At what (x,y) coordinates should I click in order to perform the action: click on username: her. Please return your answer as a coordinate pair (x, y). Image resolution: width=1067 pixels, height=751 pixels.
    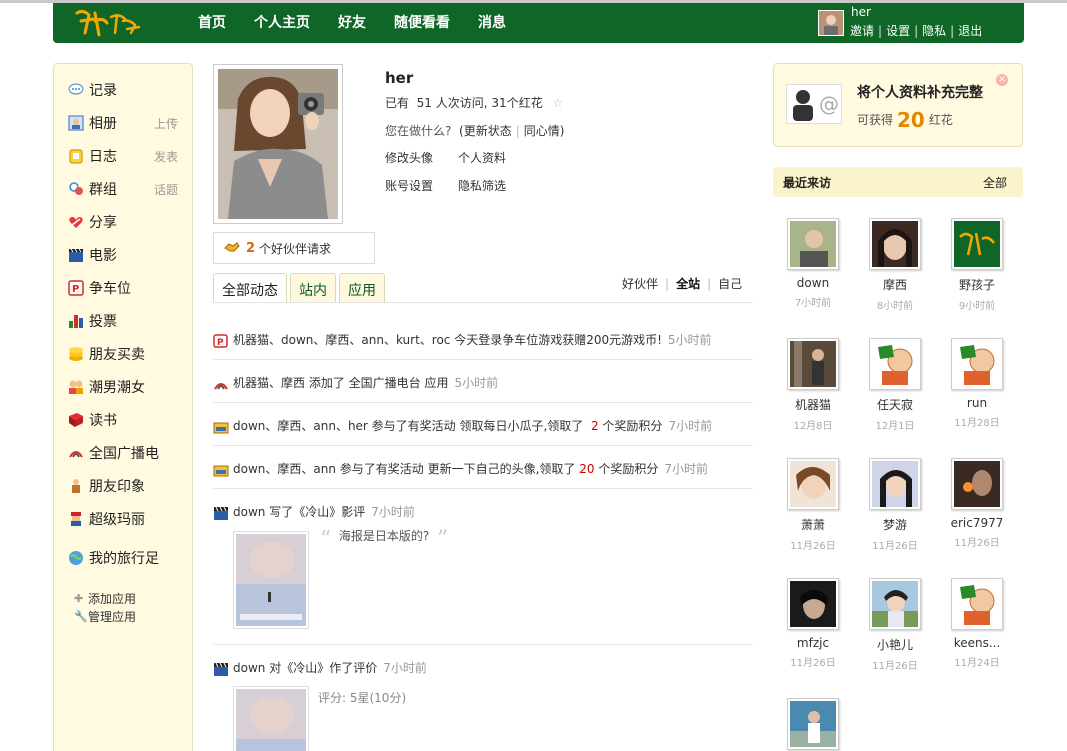
    Looking at the image, I should click on (861, 12).